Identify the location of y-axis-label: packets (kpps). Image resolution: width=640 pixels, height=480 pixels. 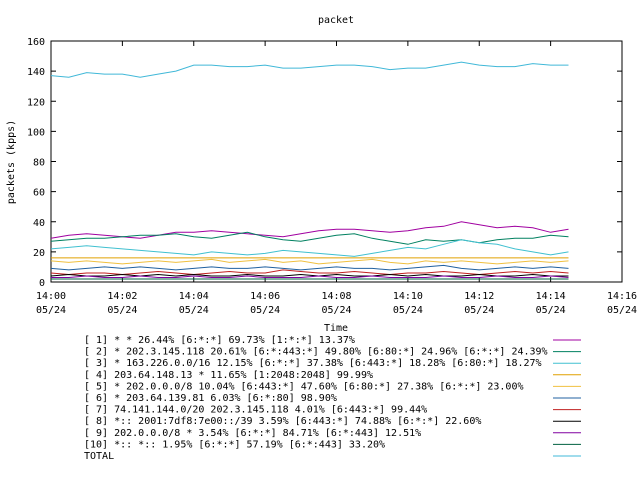
(11, 162).